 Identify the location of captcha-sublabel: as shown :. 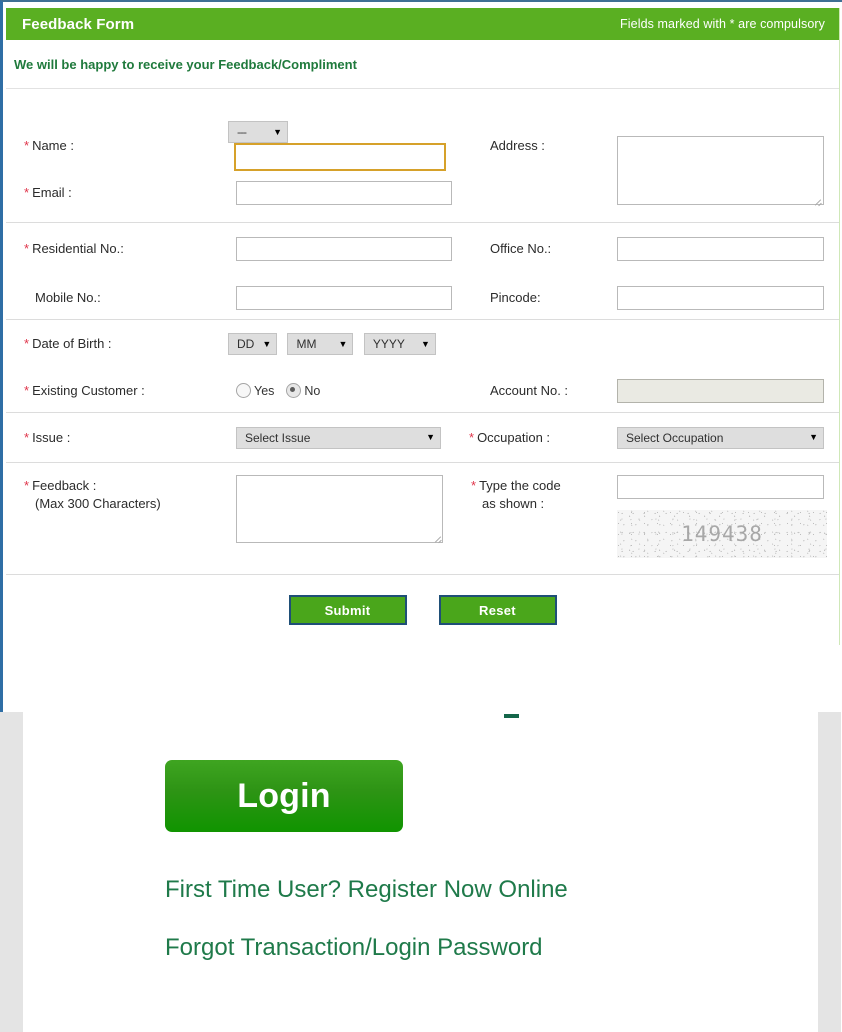
(513, 503).